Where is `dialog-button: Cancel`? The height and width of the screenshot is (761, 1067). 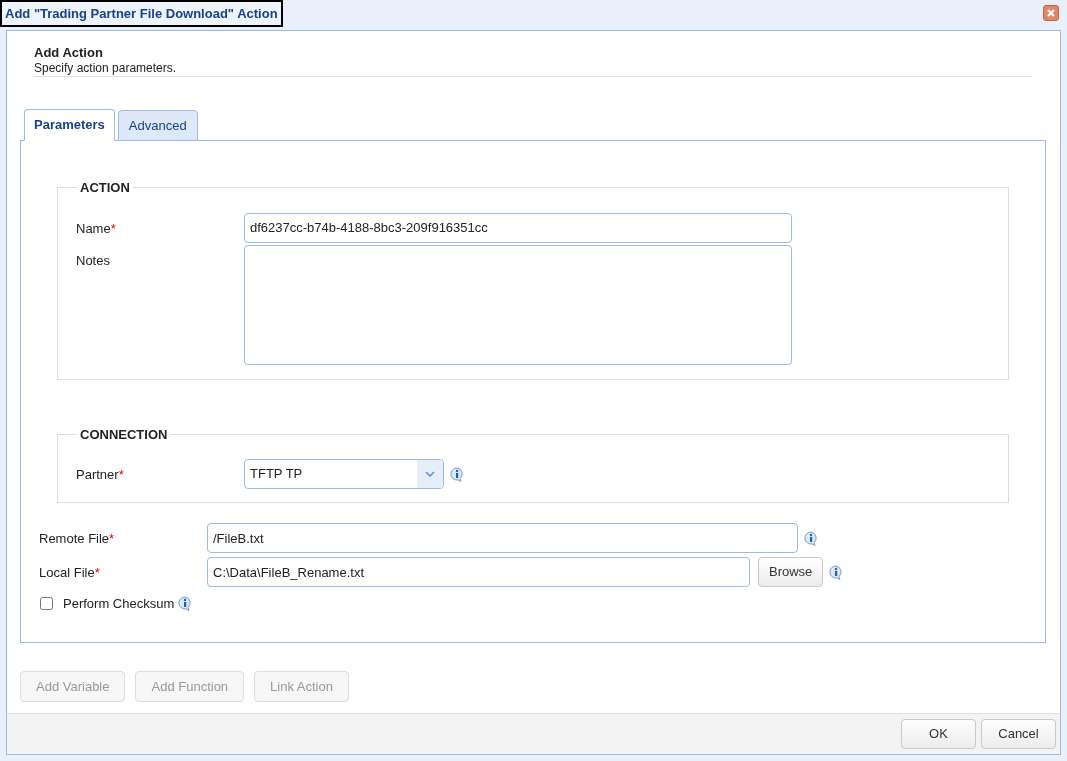
dialog-button: Cancel is located at coordinates (1018, 734).